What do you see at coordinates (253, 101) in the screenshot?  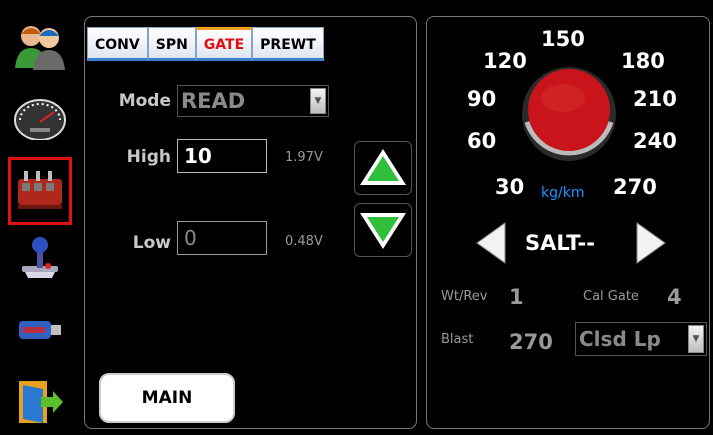 I see `mode-select: READ ▼` at bounding box center [253, 101].